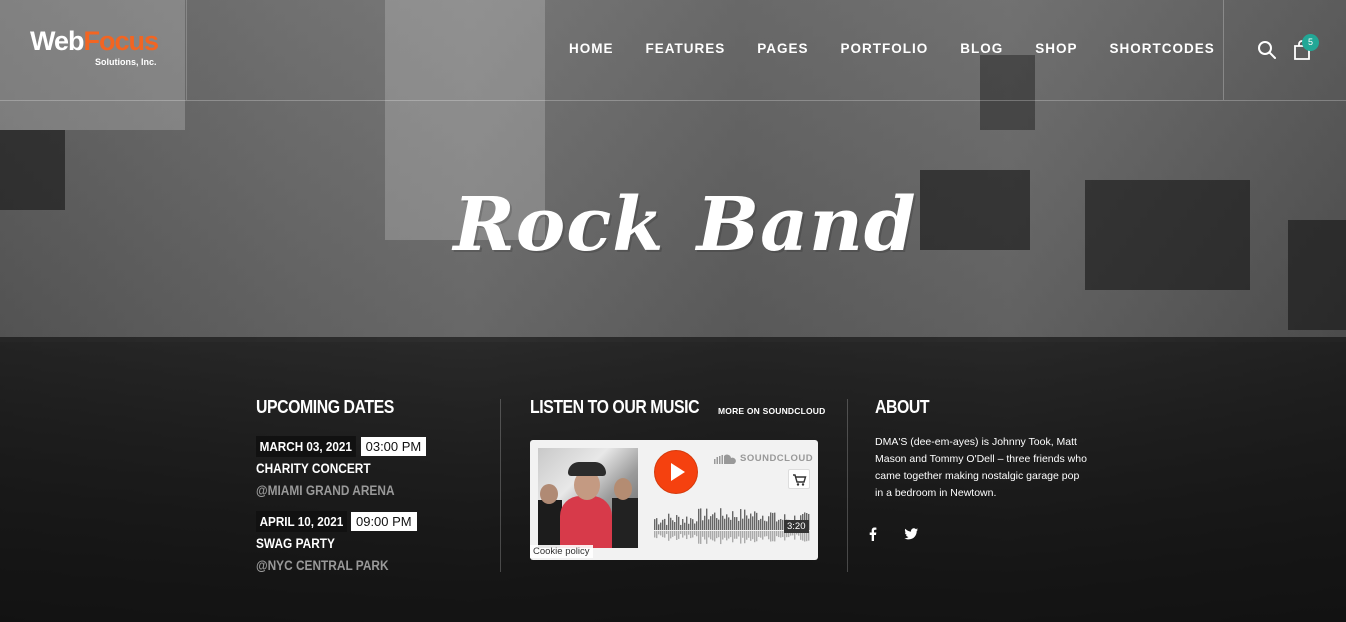 The width and height of the screenshot is (1346, 622). What do you see at coordinates (1056, 48) in the screenshot?
I see `nav-item-shop: SHOP` at bounding box center [1056, 48].